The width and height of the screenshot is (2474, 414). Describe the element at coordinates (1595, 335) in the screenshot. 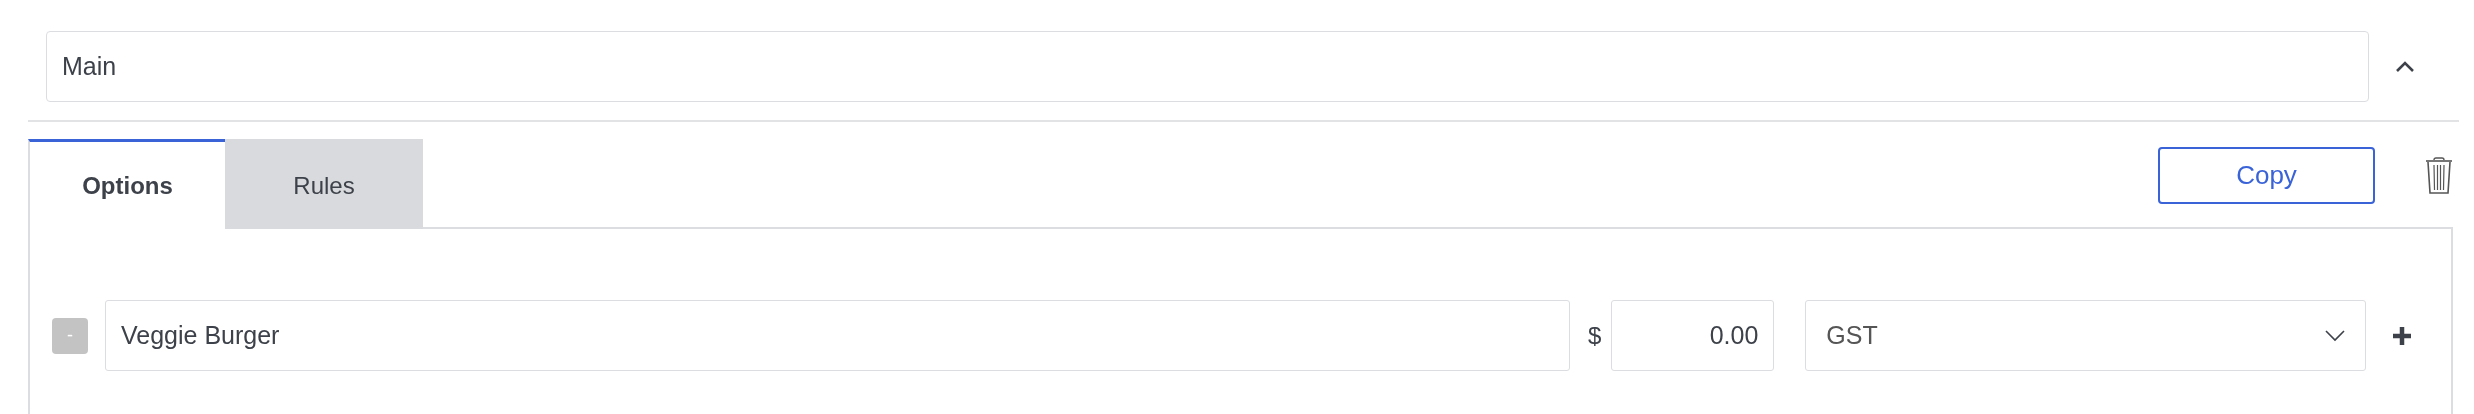

I see `currency-symbol: $` at that location.